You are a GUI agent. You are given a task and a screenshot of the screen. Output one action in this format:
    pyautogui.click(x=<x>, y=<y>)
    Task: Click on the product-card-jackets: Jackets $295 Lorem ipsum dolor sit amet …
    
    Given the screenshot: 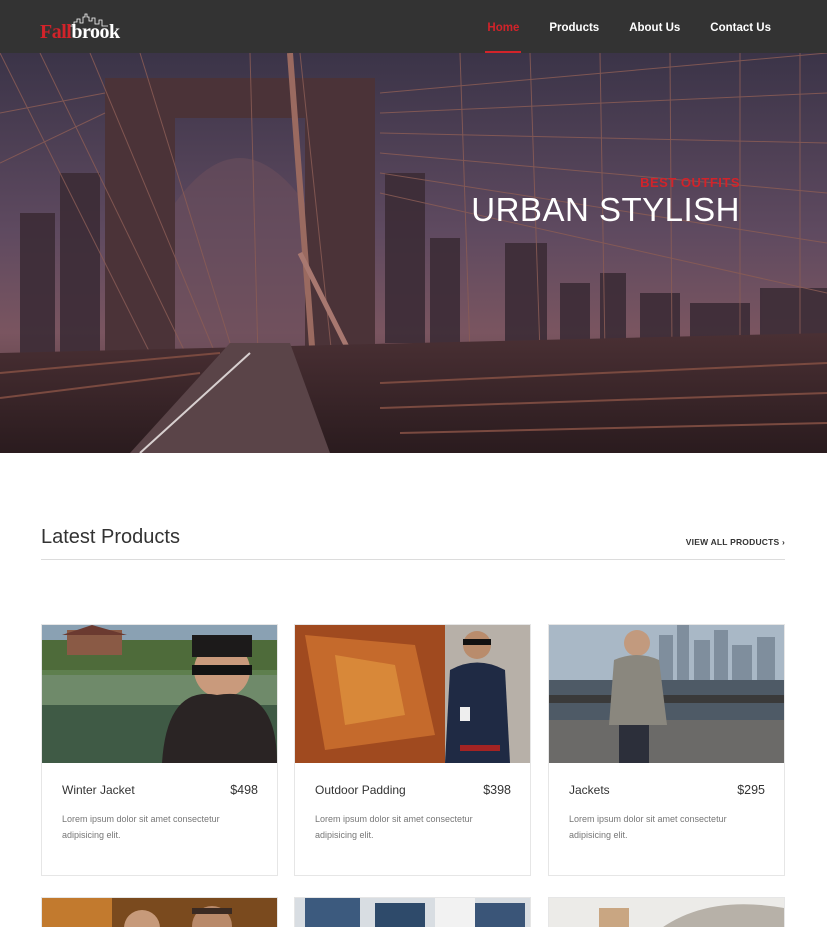 What is the action you would take?
    pyautogui.click(x=666, y=750)
    